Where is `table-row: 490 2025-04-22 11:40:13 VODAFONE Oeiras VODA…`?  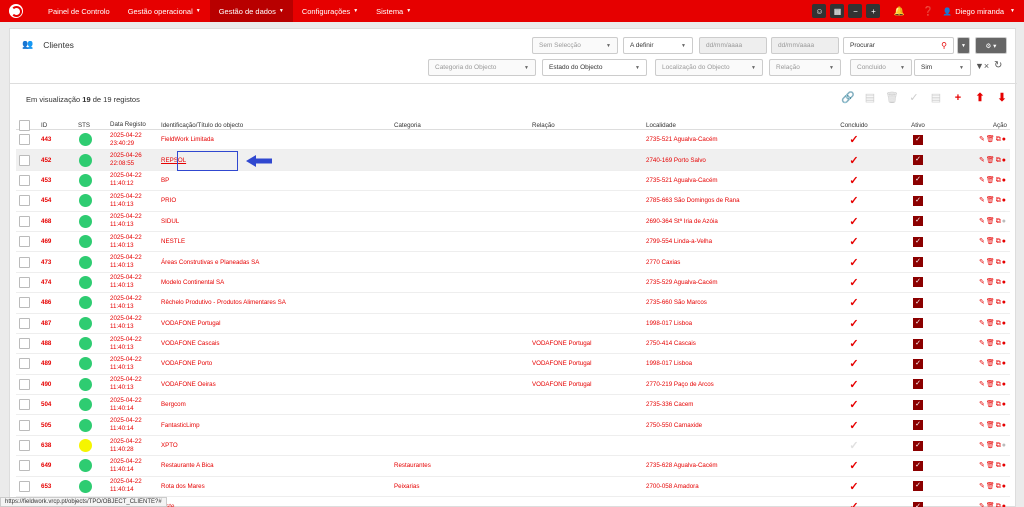 table-row: 490 2025-04-22 11:40:13 VODAFONE Oeiras VODA… is located at coordinates (513, 385).